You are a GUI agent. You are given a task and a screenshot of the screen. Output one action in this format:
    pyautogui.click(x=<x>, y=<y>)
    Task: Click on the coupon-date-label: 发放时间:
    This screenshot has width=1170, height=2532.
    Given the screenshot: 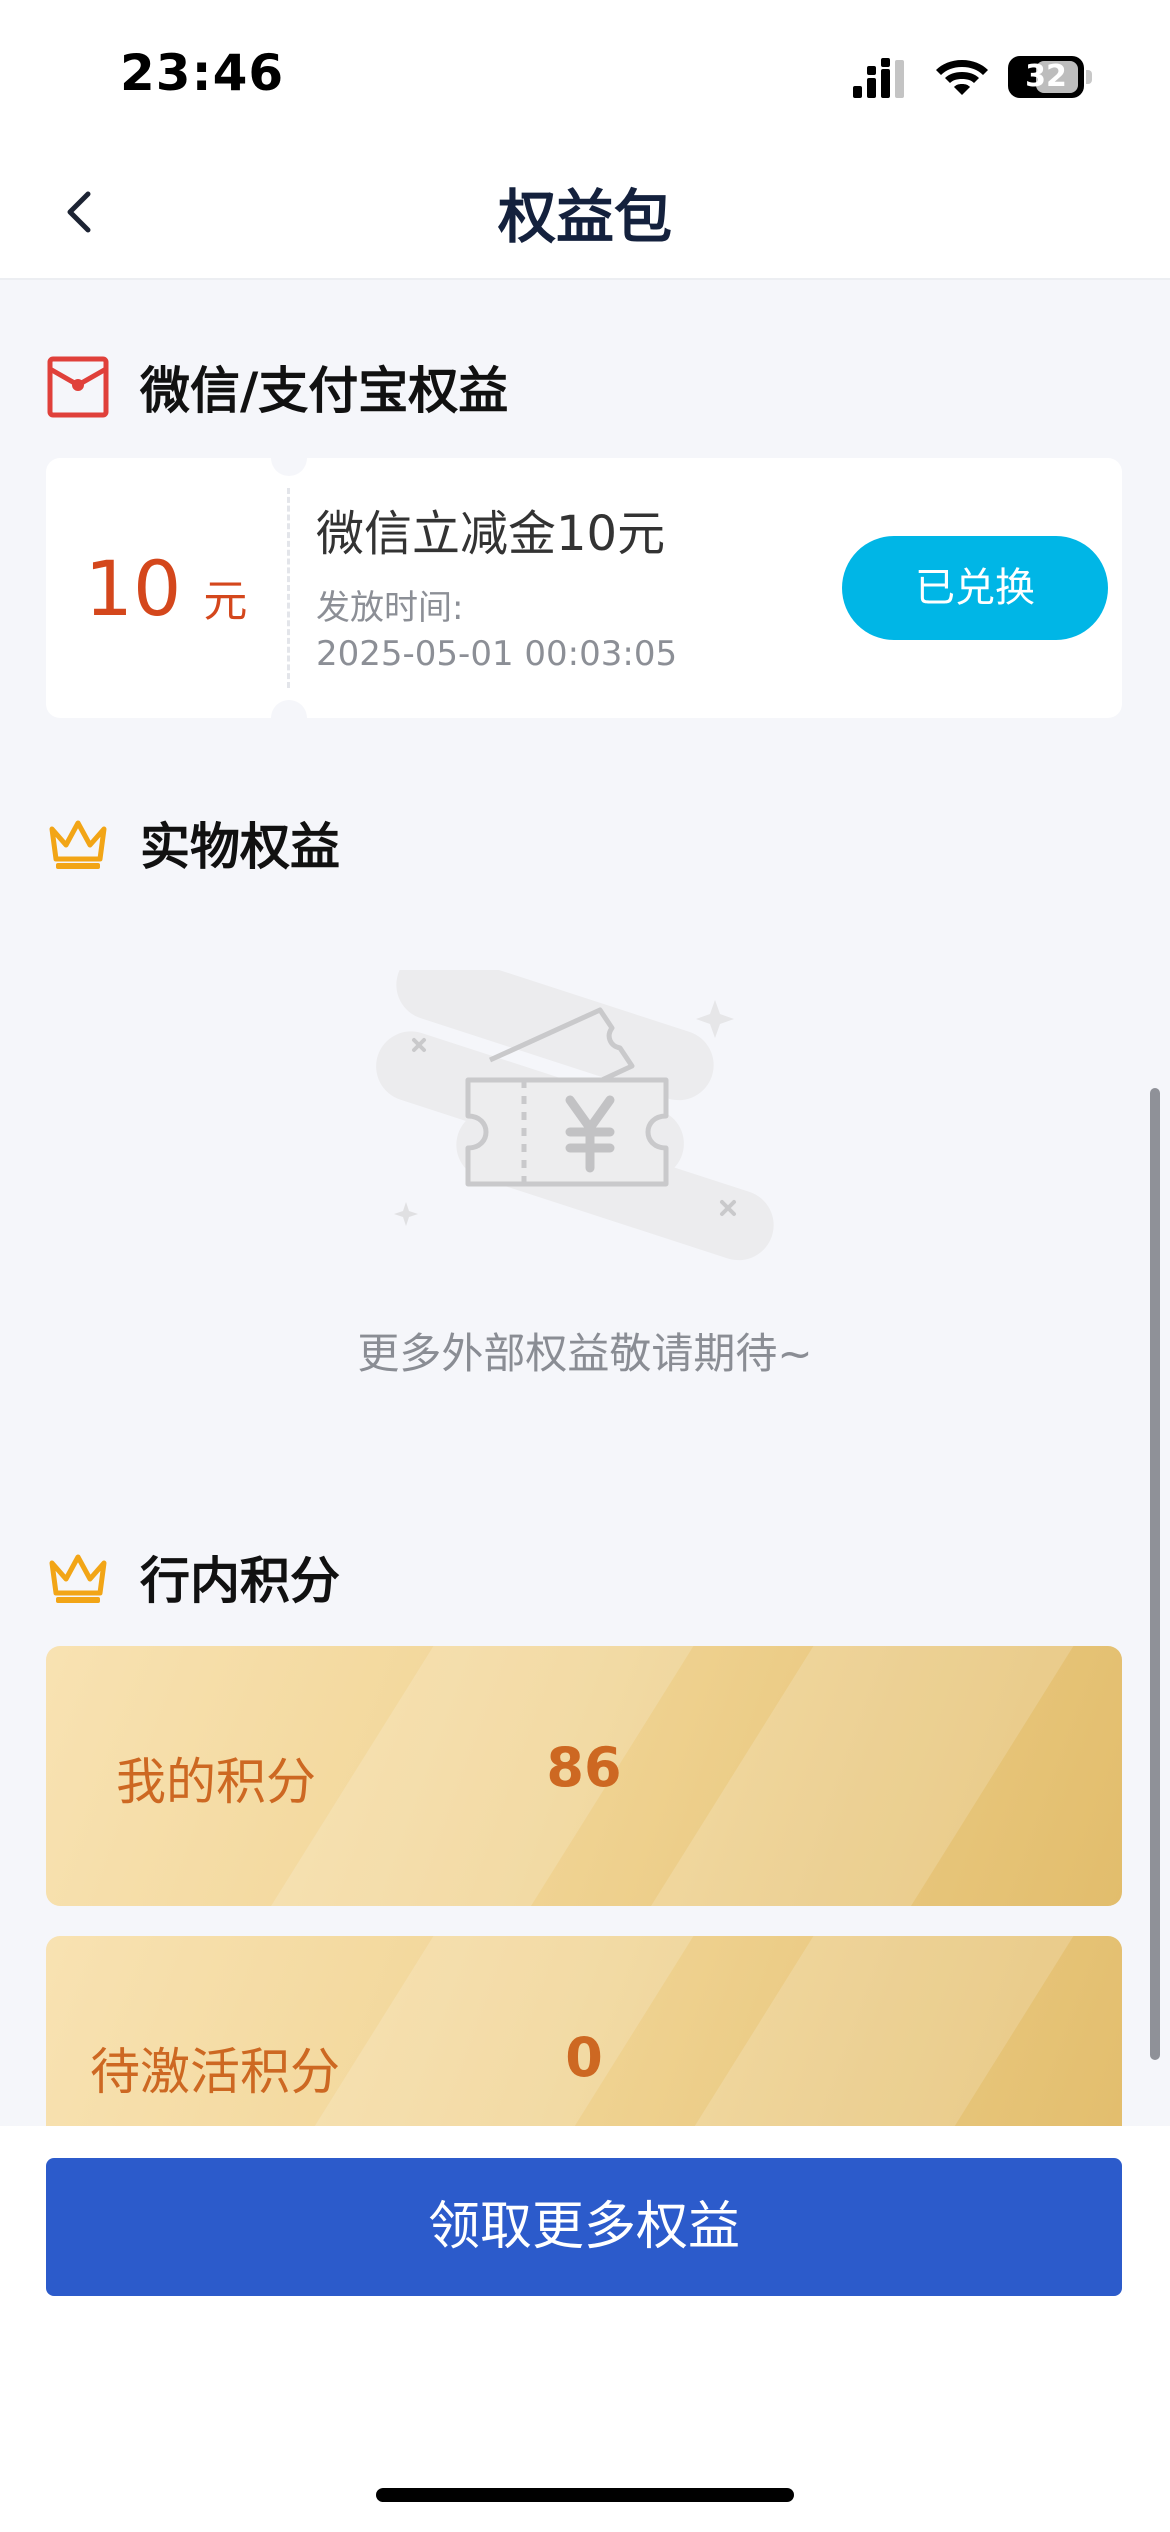 What is the action you would take?
    pyautogui.click(x=390, y=608)
    